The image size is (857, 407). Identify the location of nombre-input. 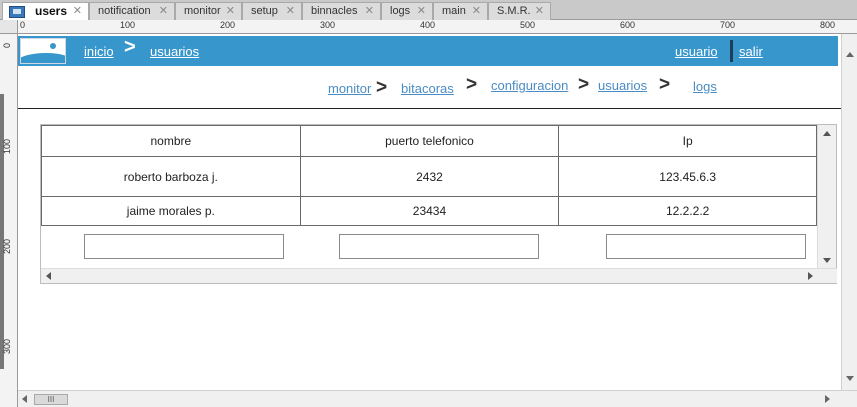
(184, 246).